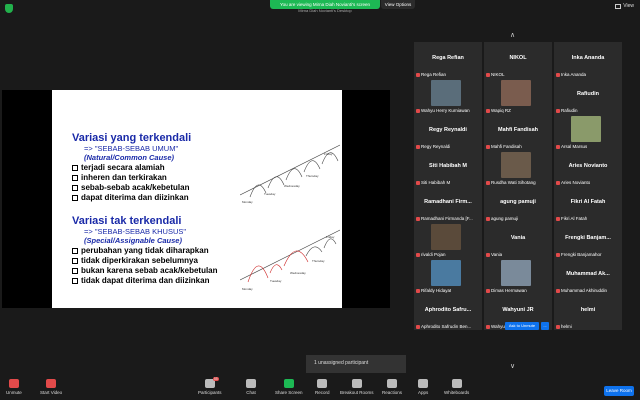 Image resolution: width=640 pixels, height=400 pixels. Describe the element at coordinates (392, 387) in the screenshot. I see `reactions-button: Reactions` at that location.